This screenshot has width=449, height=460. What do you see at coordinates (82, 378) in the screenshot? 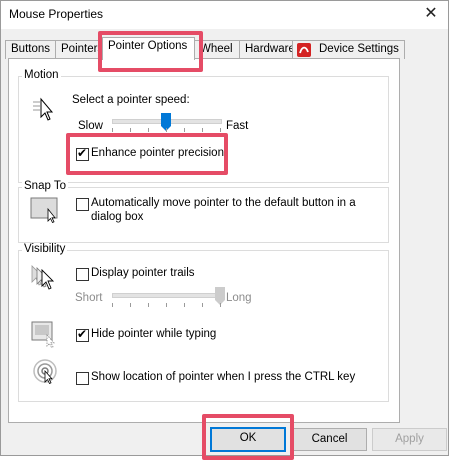
I see `pointer-location-checkbox` at bounding box center [82, 378].